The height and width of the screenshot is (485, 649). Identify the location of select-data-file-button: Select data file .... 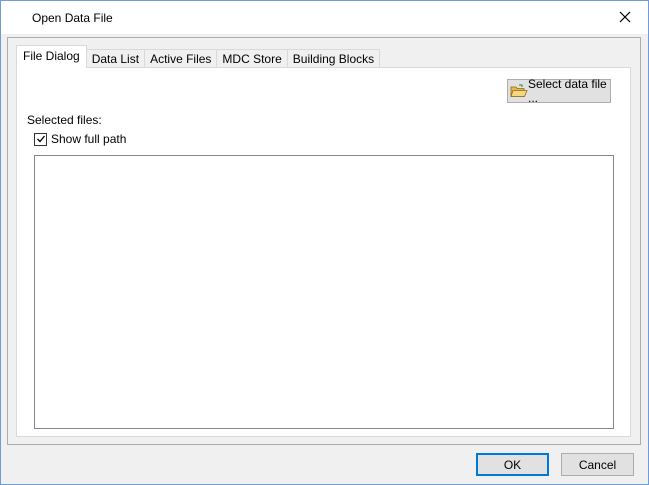
(559, 91).